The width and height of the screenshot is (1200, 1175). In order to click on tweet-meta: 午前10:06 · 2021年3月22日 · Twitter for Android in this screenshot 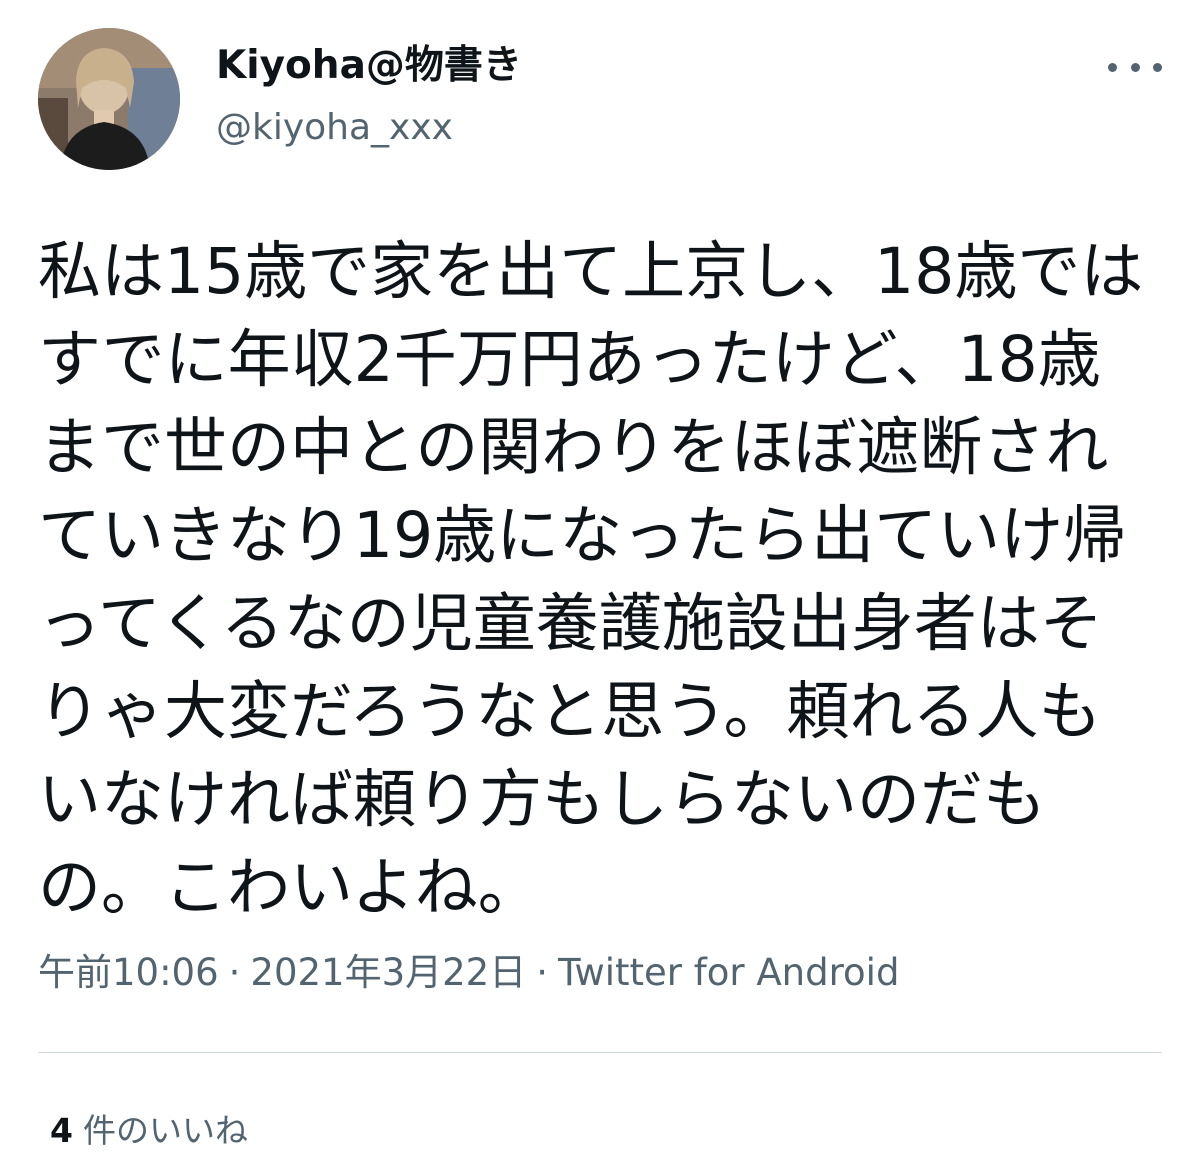, I will do `click(468, 973)`.